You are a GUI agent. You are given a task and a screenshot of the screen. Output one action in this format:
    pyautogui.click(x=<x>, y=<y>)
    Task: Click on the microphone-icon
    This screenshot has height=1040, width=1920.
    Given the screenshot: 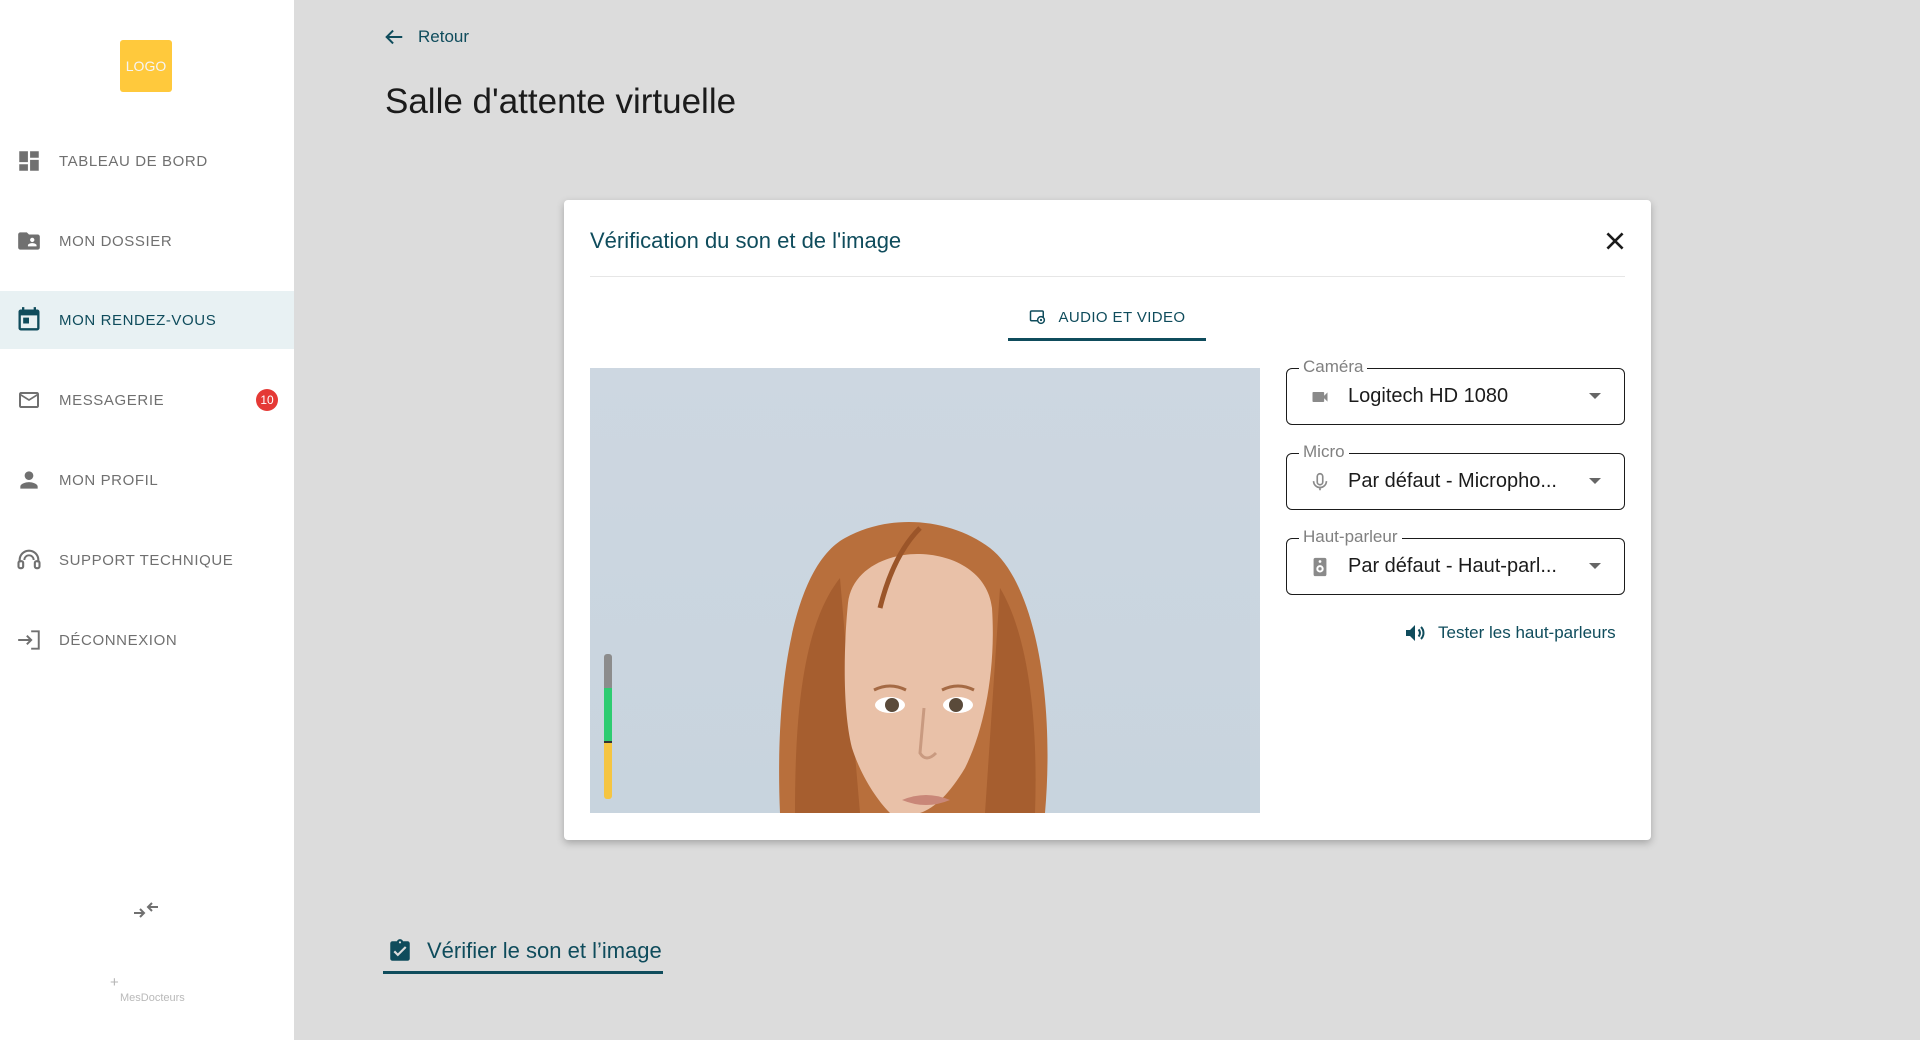 What is the action you would take?
    pyautogui.click(x=1320, y=482)
    